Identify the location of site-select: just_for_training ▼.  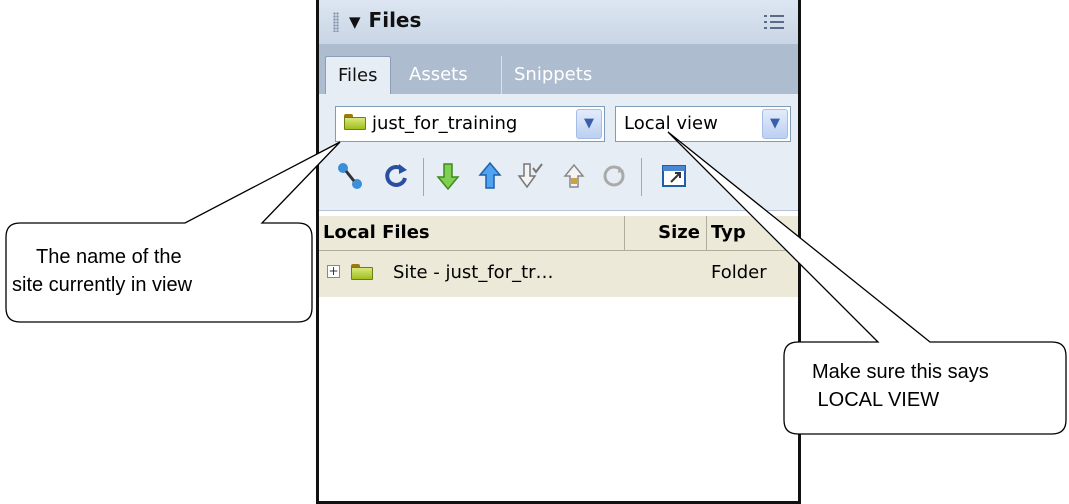
(470, 124).